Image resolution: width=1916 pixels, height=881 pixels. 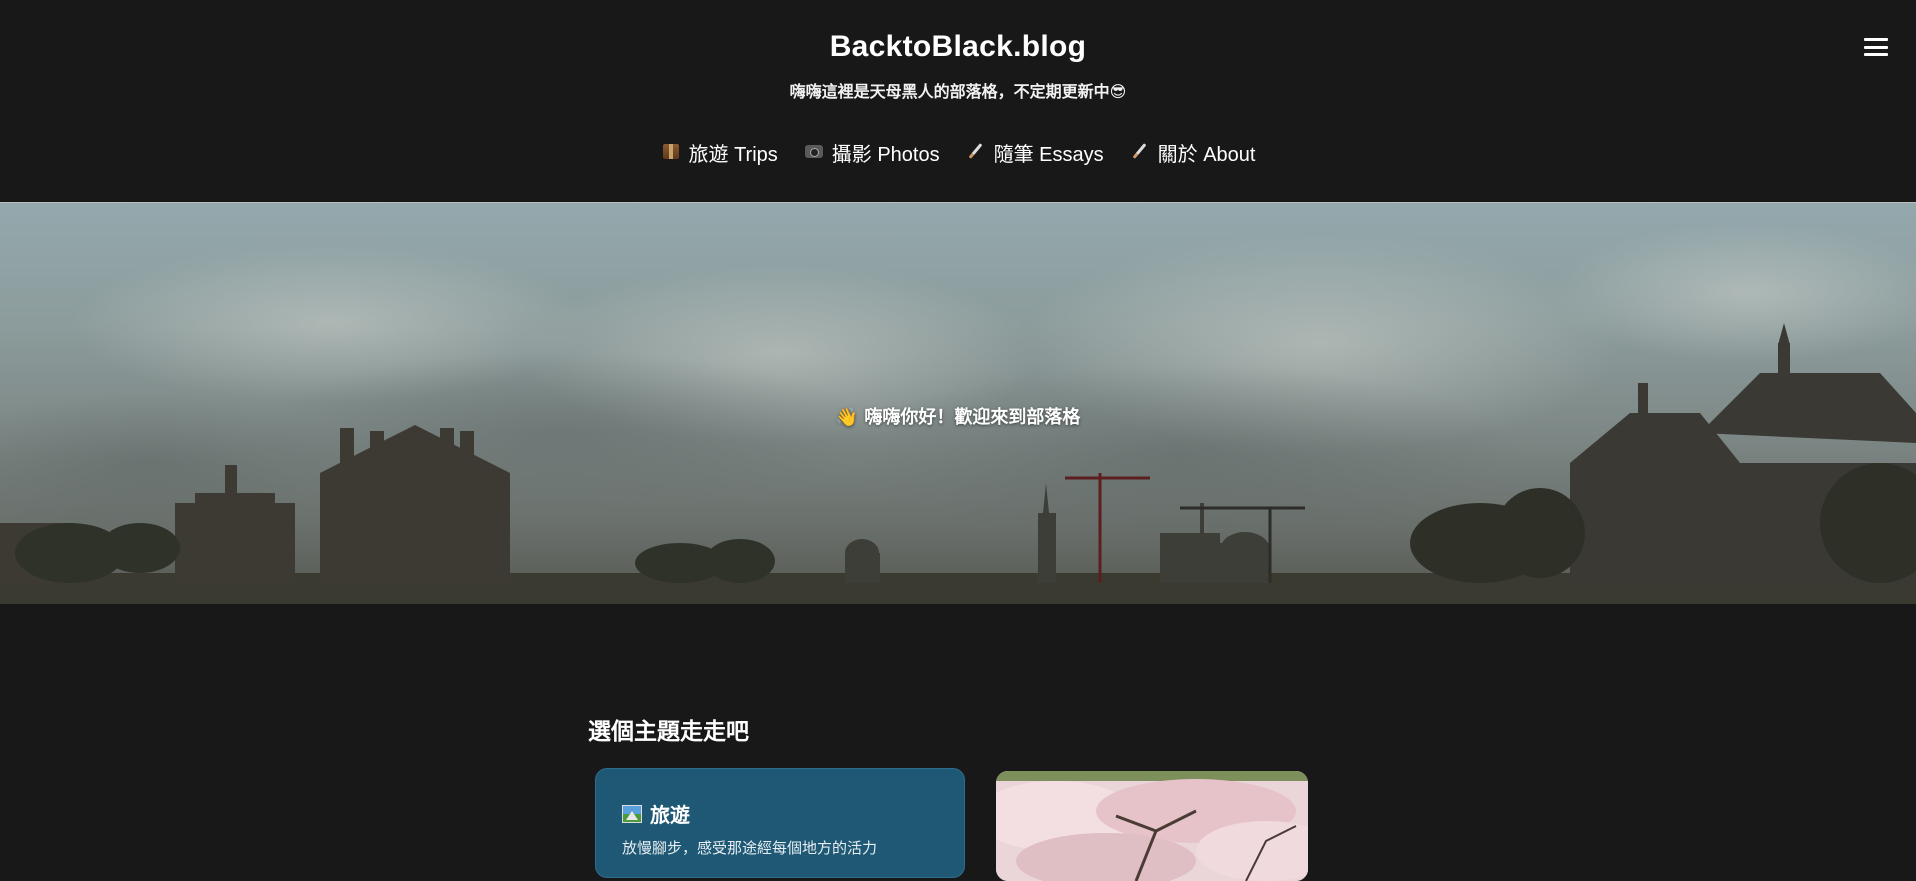 I want to click on nav-item-trips: 旅遊 Trips, so click(x=719, y=152).